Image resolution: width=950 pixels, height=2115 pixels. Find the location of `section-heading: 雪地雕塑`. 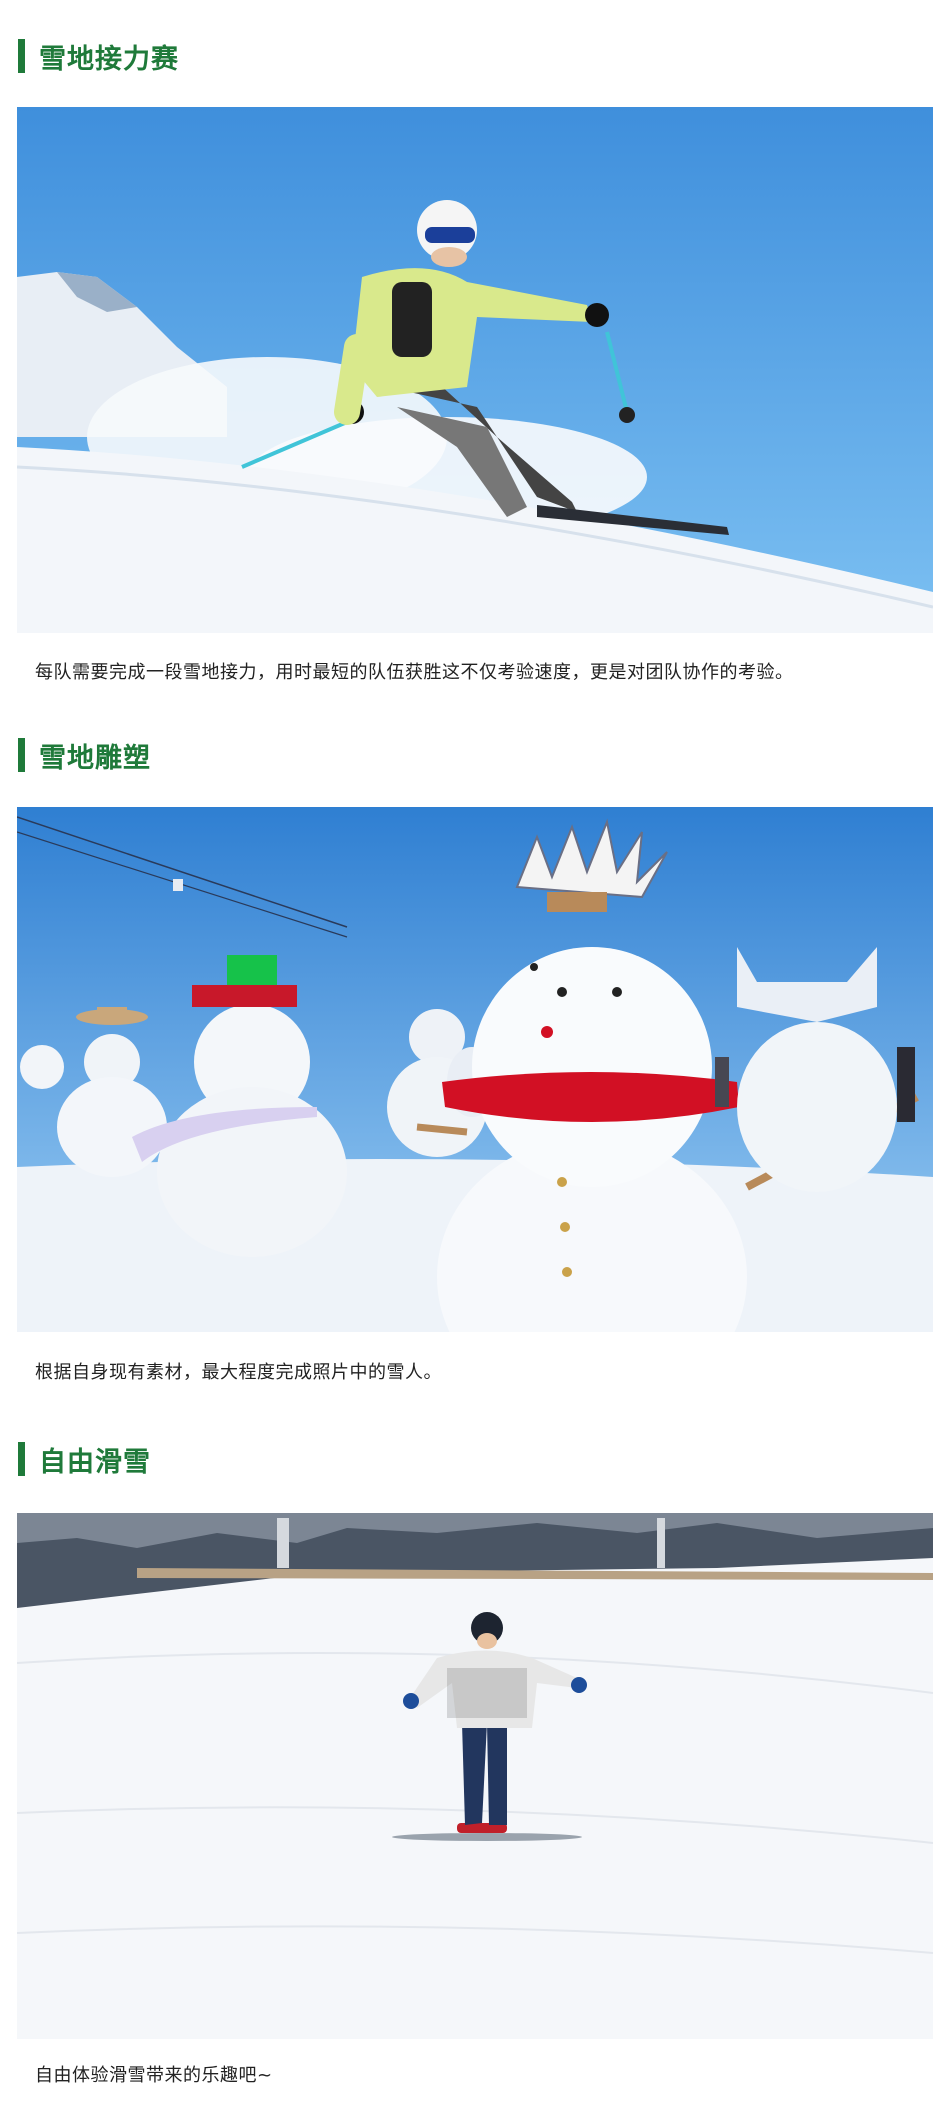

section-heading: 雪地雕塑 is located at coordinates (84, 755).